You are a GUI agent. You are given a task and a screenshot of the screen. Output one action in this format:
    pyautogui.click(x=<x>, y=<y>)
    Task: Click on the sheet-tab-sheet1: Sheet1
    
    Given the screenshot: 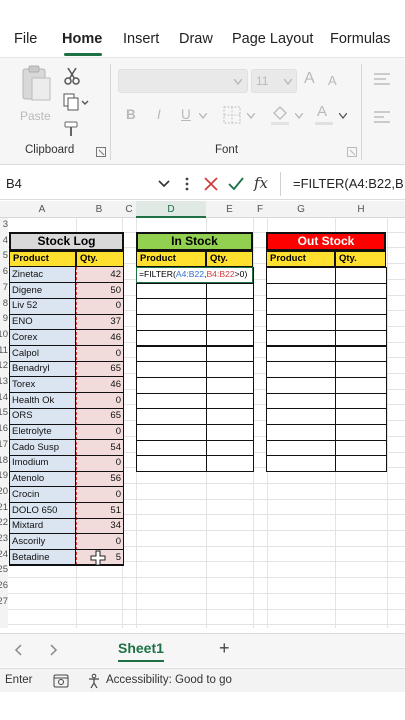 What is the action you would take?
    pyautogui.click(x=141, y=649)
    